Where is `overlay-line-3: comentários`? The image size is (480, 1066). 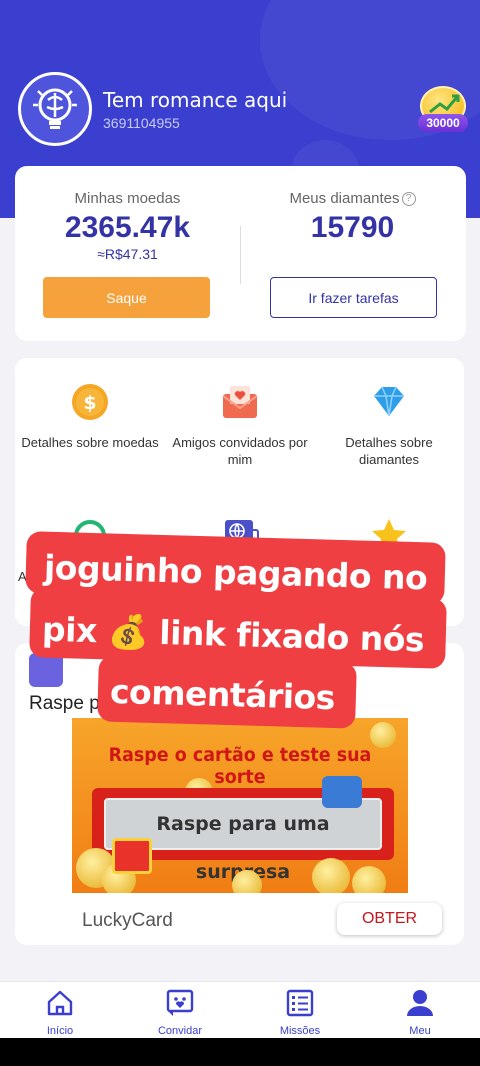 overlay-line-3: comentários is located at coordinates (222, 694).